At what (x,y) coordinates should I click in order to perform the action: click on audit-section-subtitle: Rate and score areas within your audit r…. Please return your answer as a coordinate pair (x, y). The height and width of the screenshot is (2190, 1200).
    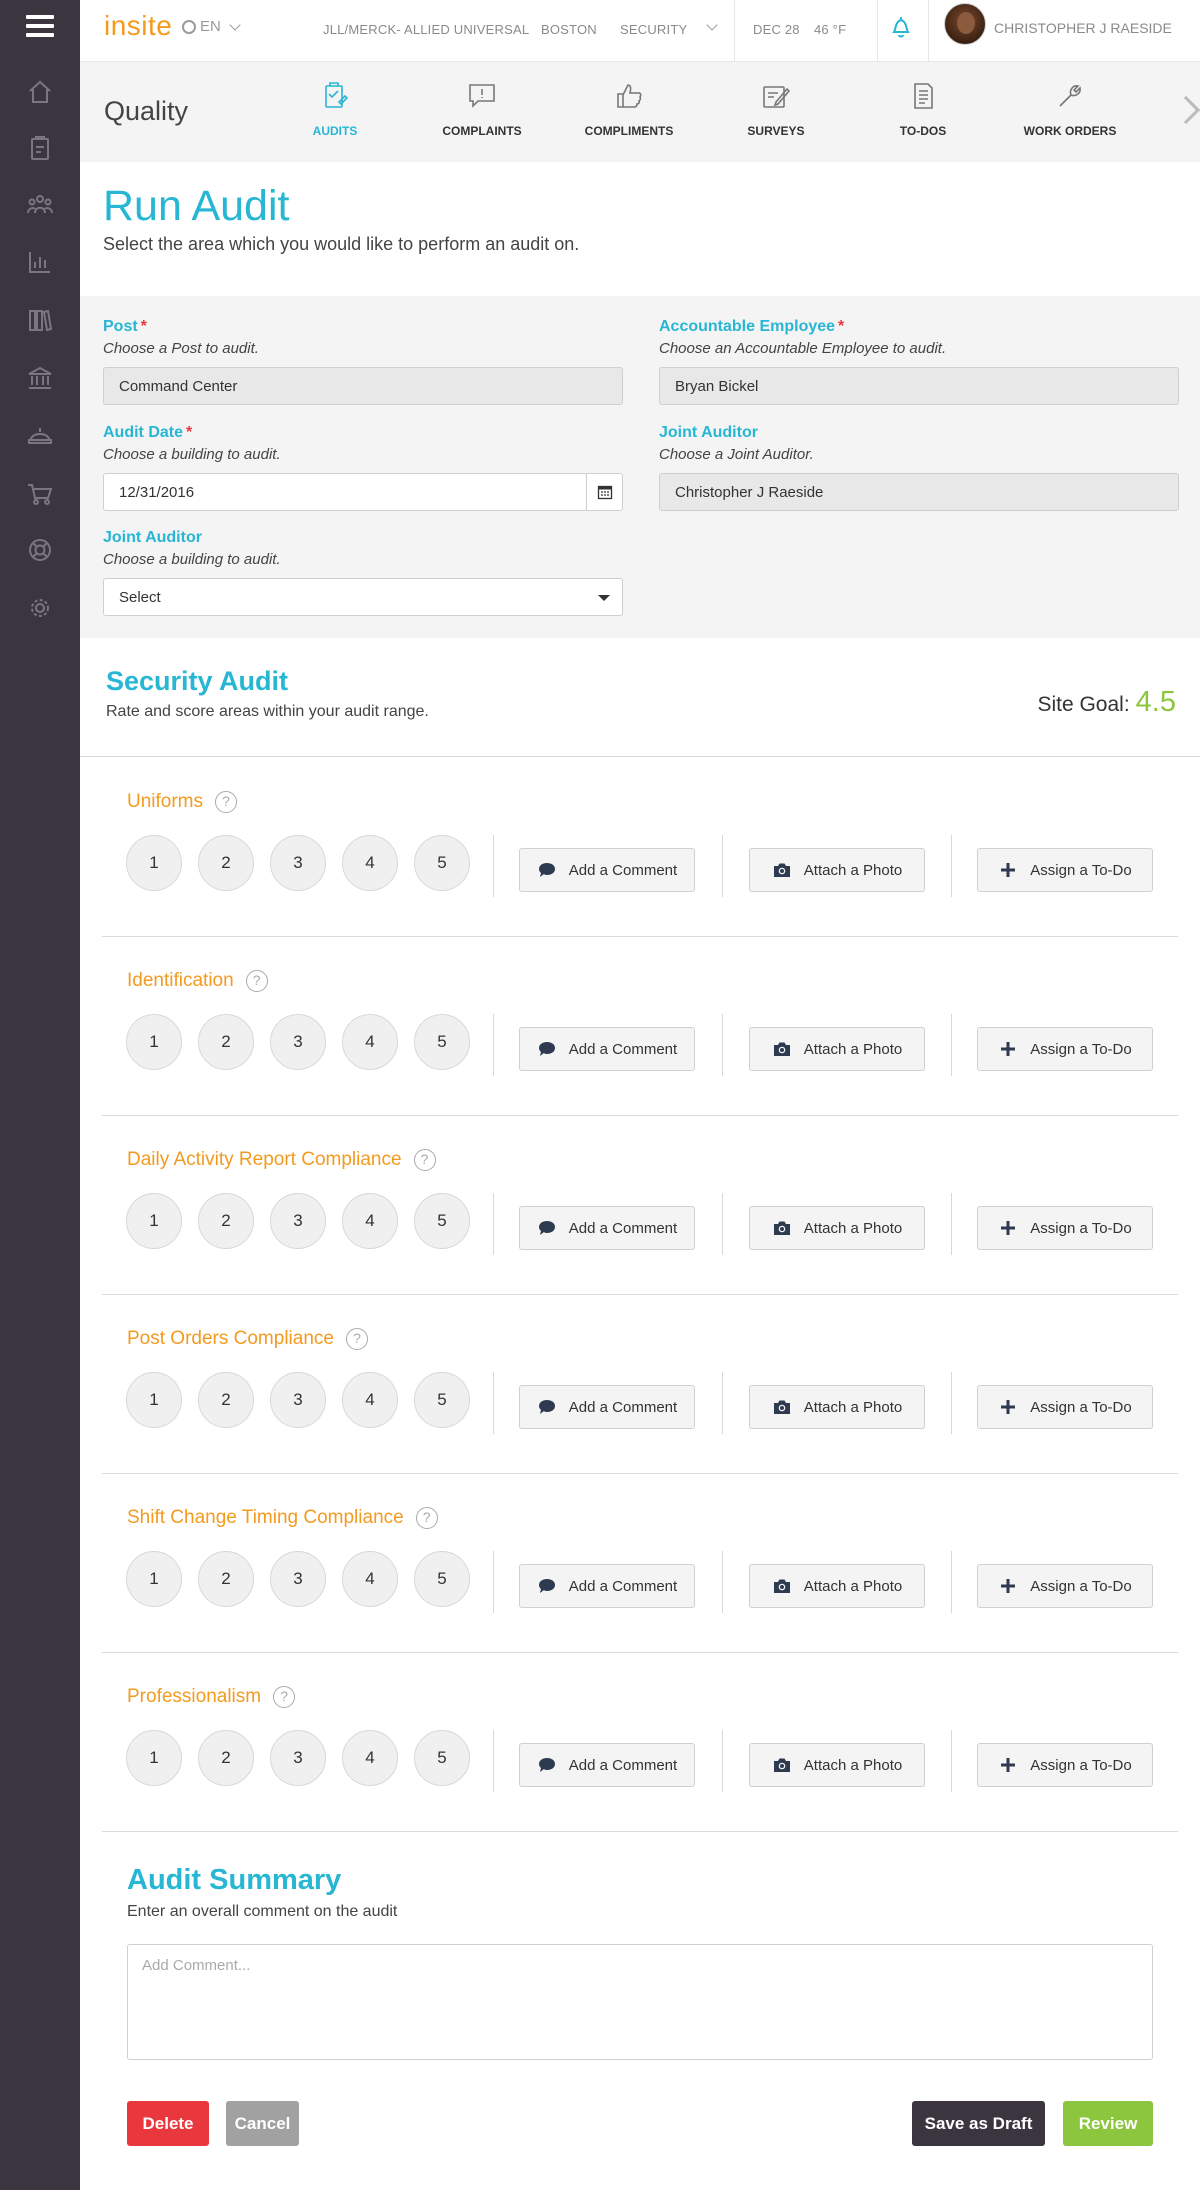
    Looking at the image, I should click on (267, 711).